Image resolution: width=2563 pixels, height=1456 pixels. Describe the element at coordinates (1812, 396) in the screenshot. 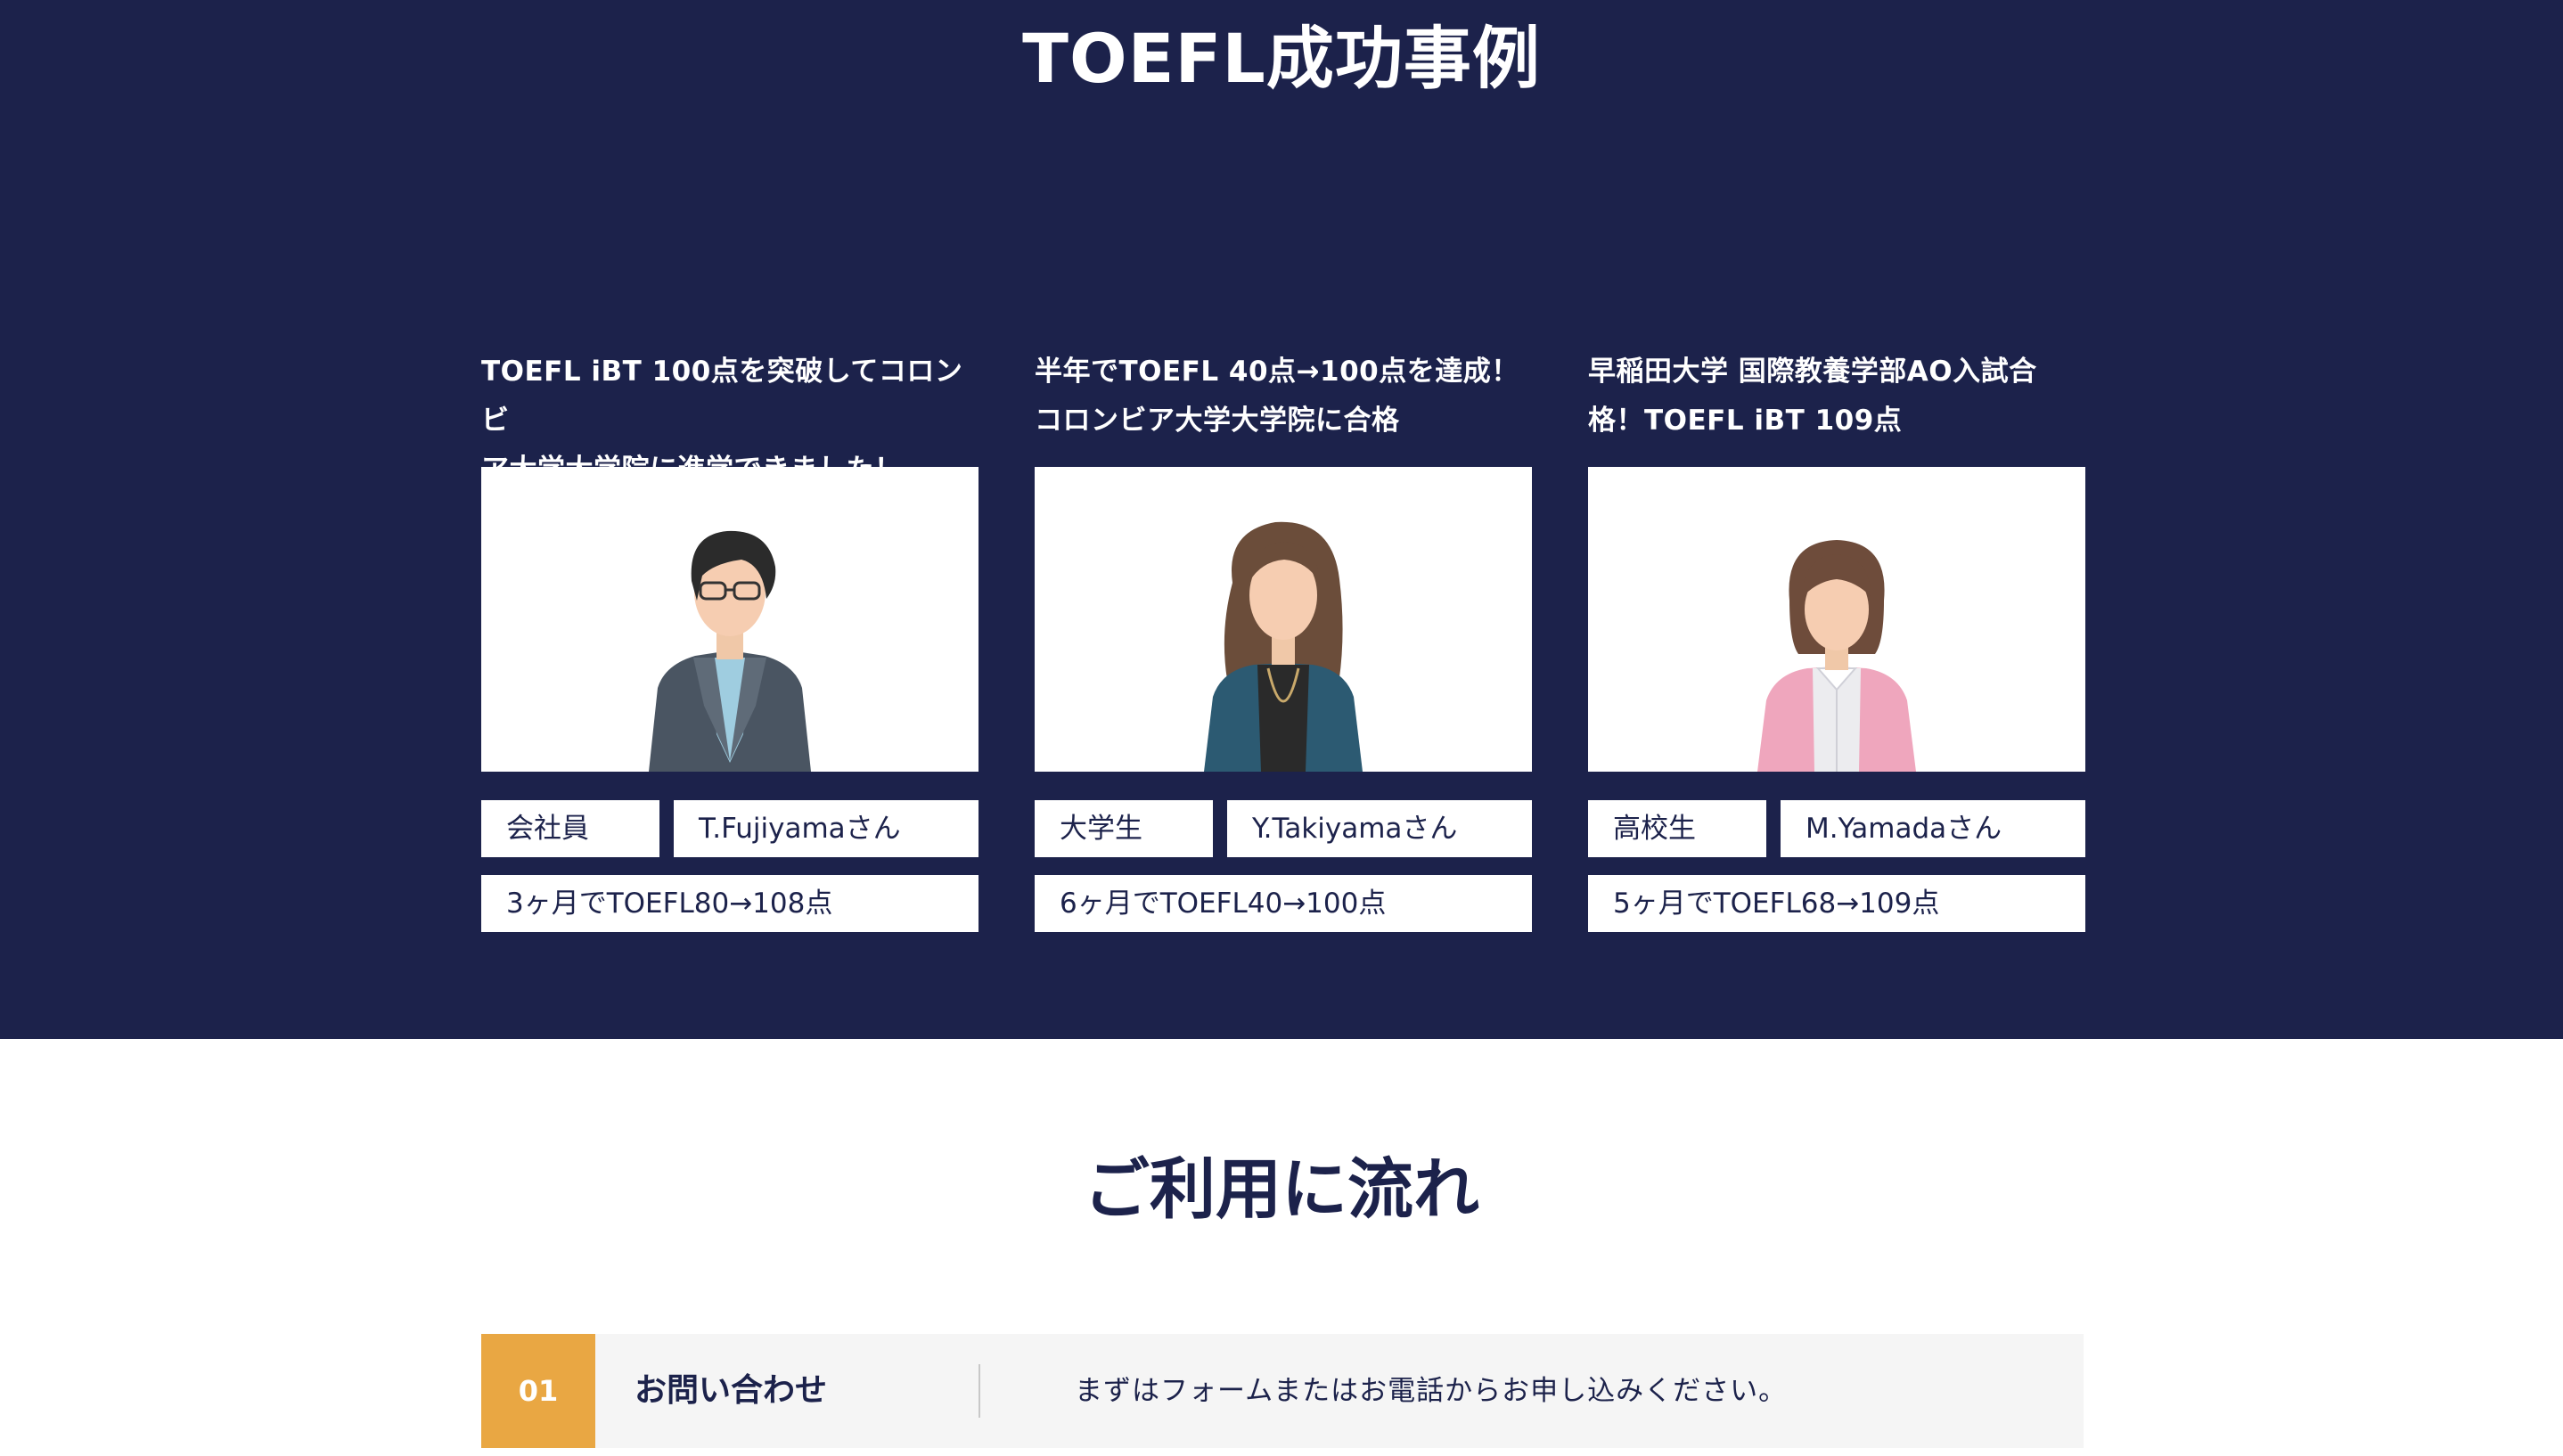

I see `case-headline: 早稲田大学 国際教養学部AO入試合 格！TOEFL iBT 109点` at that location.